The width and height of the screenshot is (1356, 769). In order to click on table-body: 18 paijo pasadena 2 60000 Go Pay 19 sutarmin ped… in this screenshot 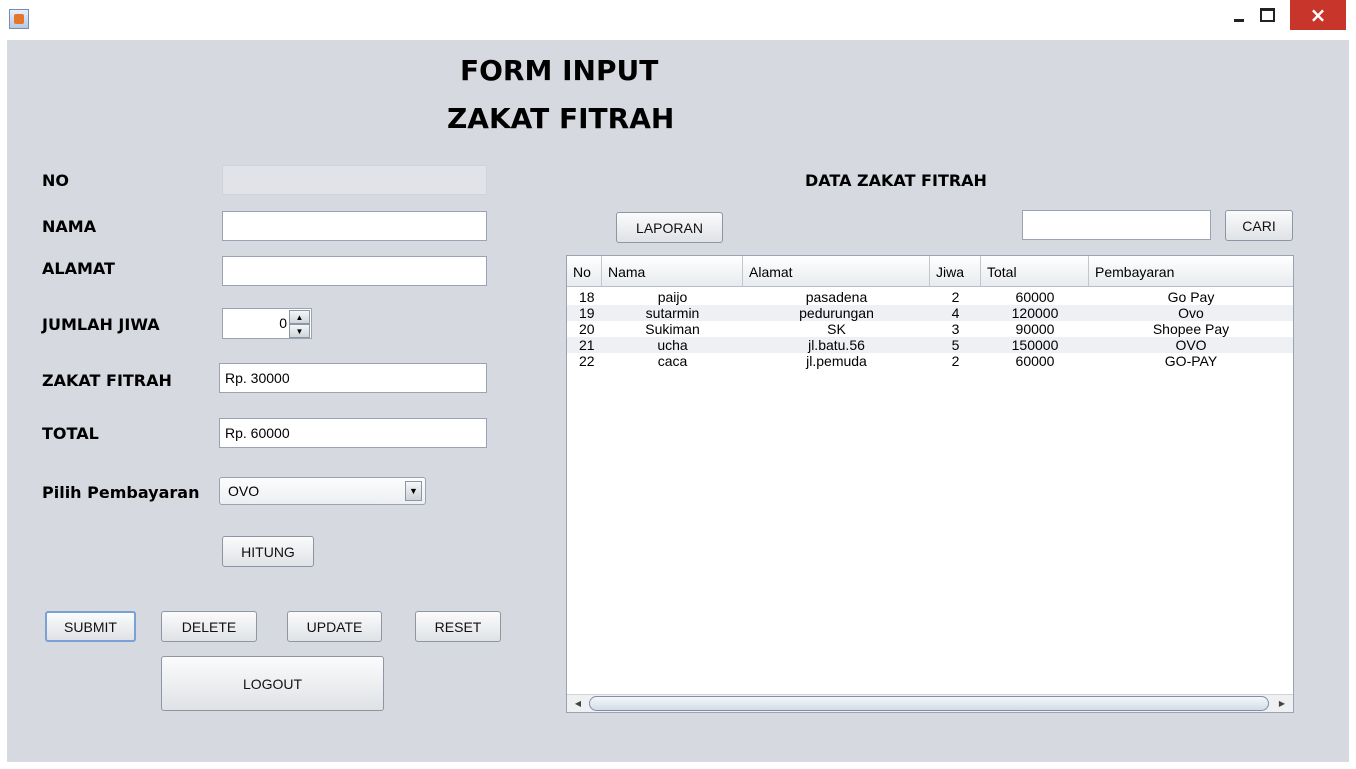, I will do `click(930, 329)`.